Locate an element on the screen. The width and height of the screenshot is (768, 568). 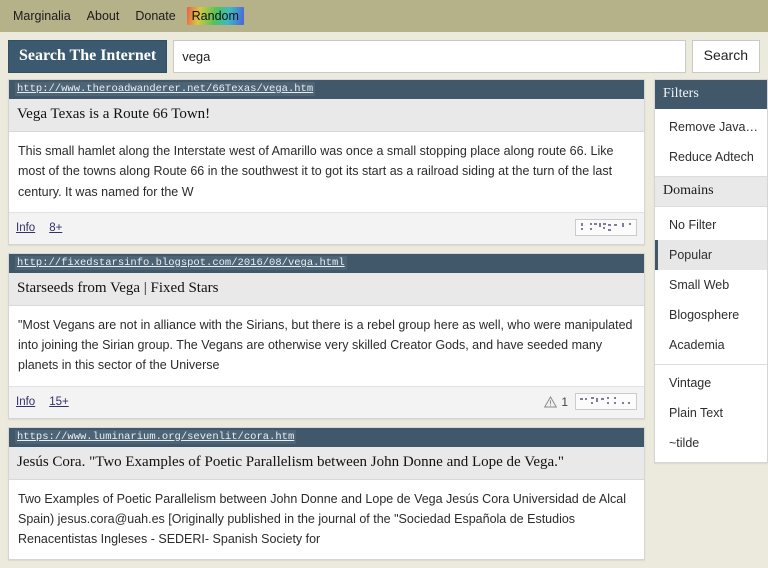
result-footer: Info 8+ is located at coordinates (326, 227).